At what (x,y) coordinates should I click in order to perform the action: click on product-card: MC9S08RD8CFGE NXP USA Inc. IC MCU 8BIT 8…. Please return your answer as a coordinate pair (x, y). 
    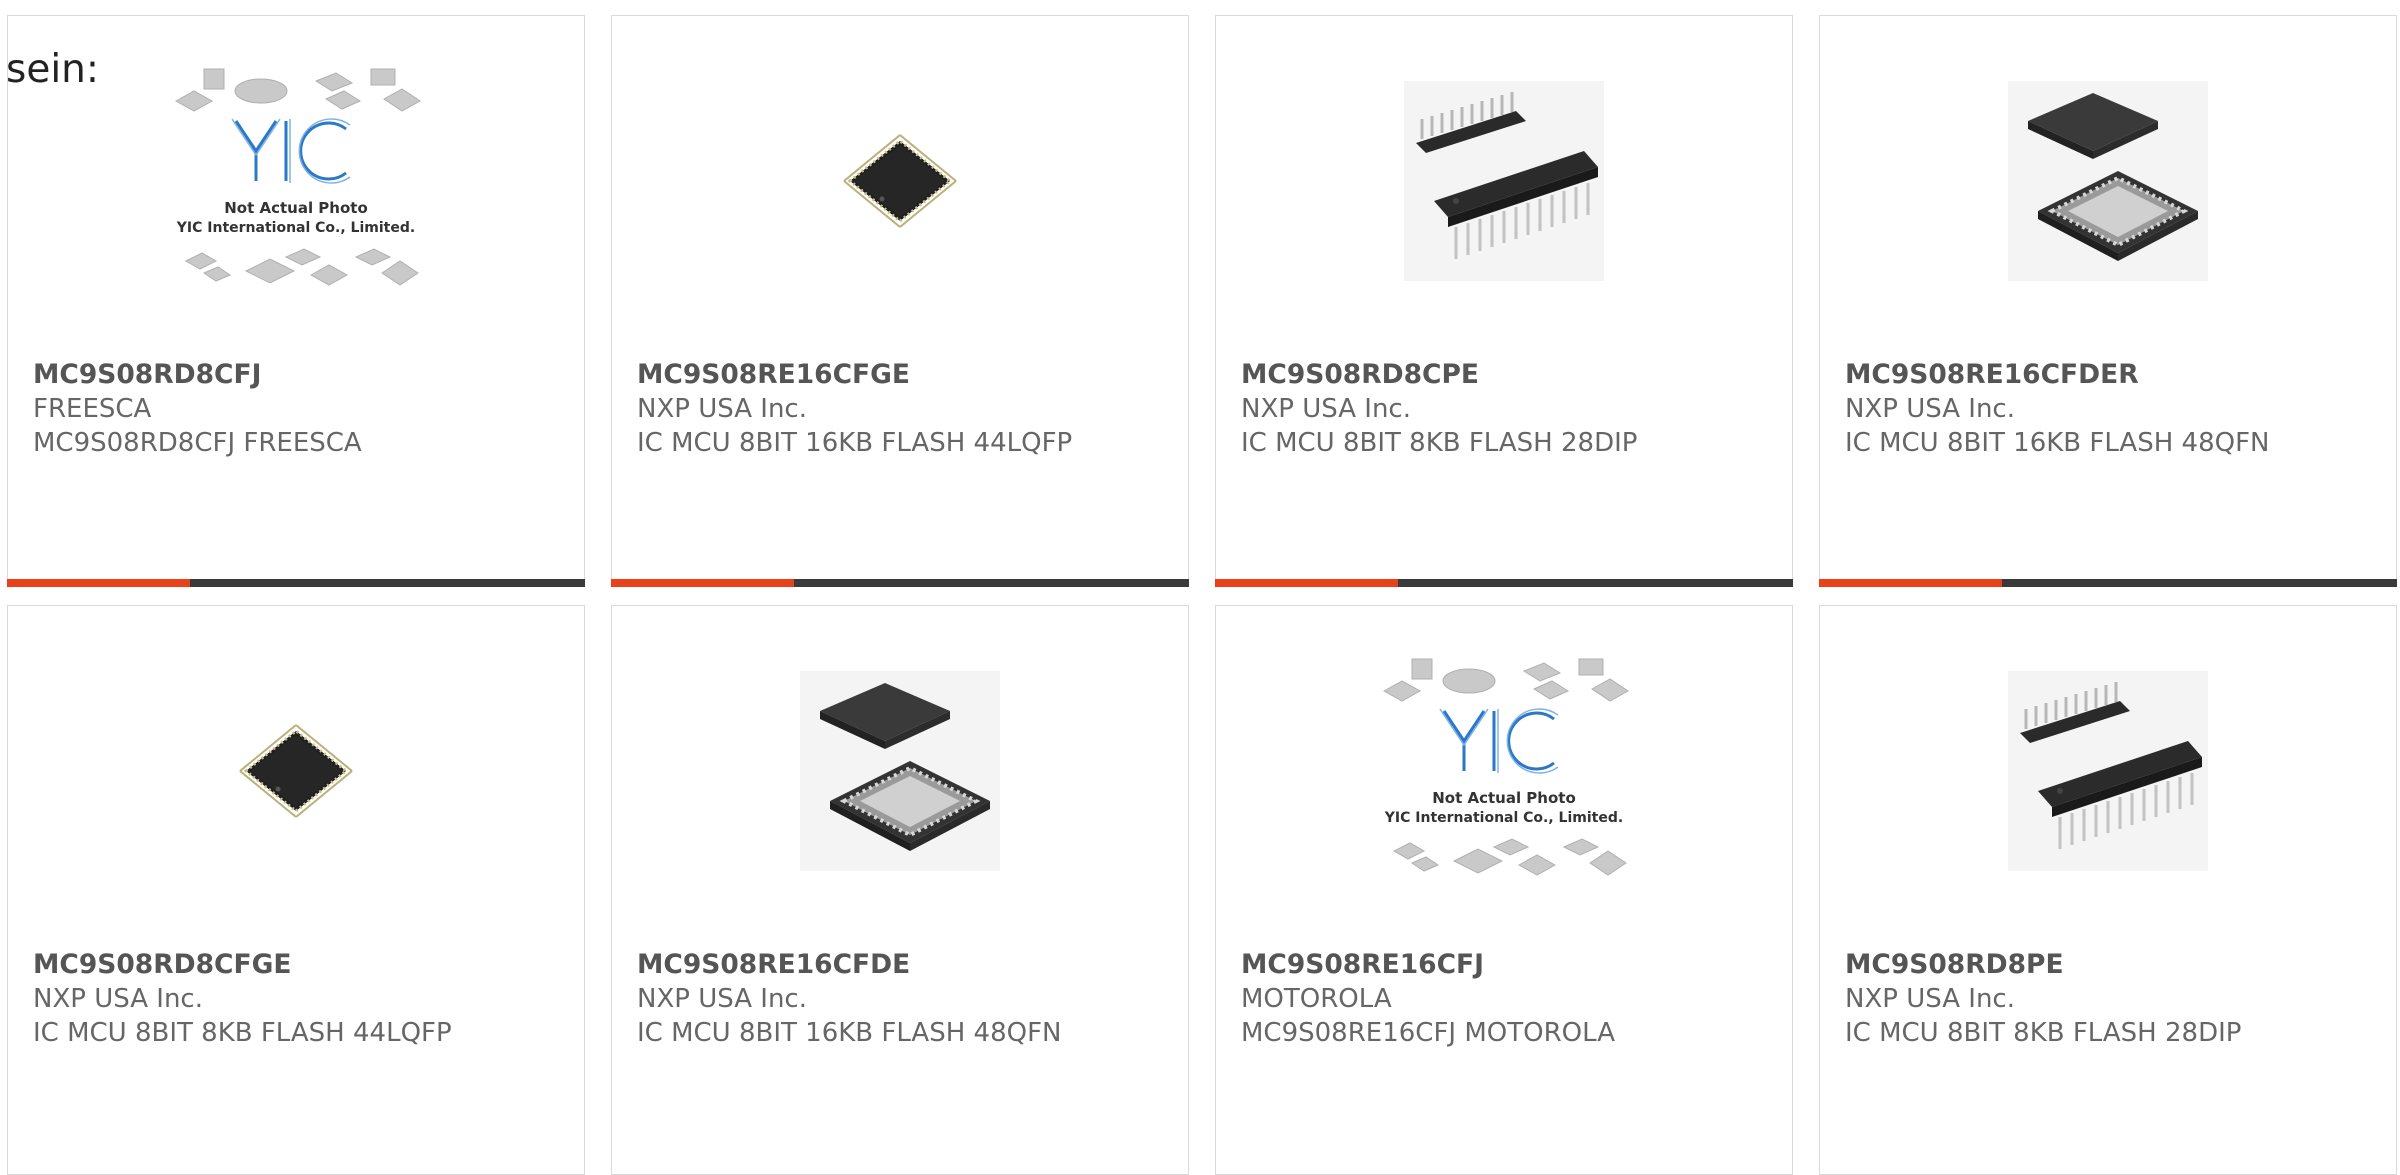
    Looking at the image, I should click on (296, 890).